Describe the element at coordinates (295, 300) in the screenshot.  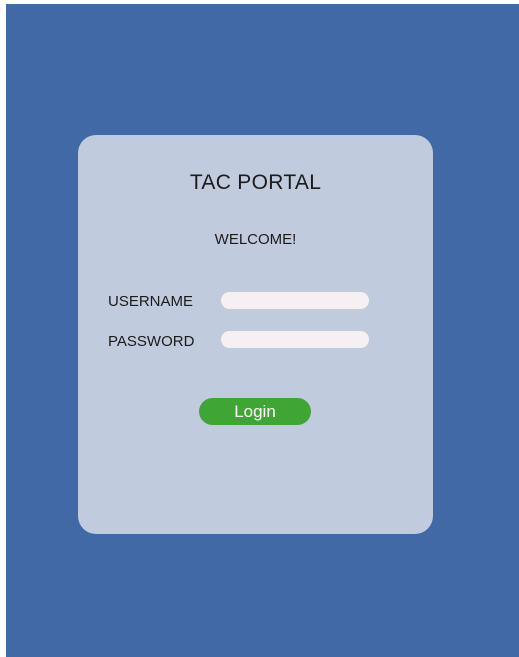
I see `username-input` at that location.